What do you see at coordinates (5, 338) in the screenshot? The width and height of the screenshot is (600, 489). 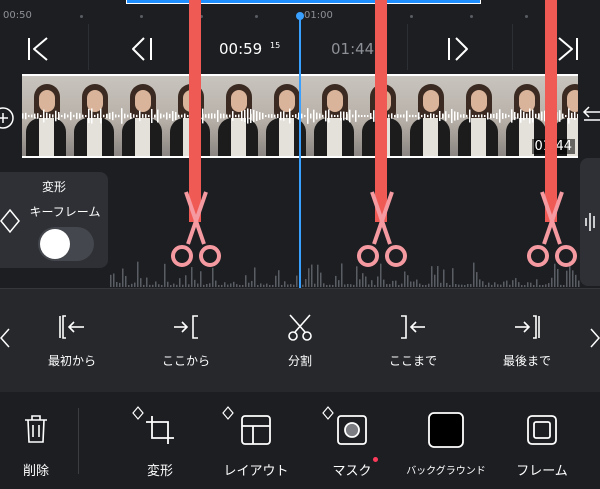 I see `chevron-left-icon` at bounding box center [5, 338].